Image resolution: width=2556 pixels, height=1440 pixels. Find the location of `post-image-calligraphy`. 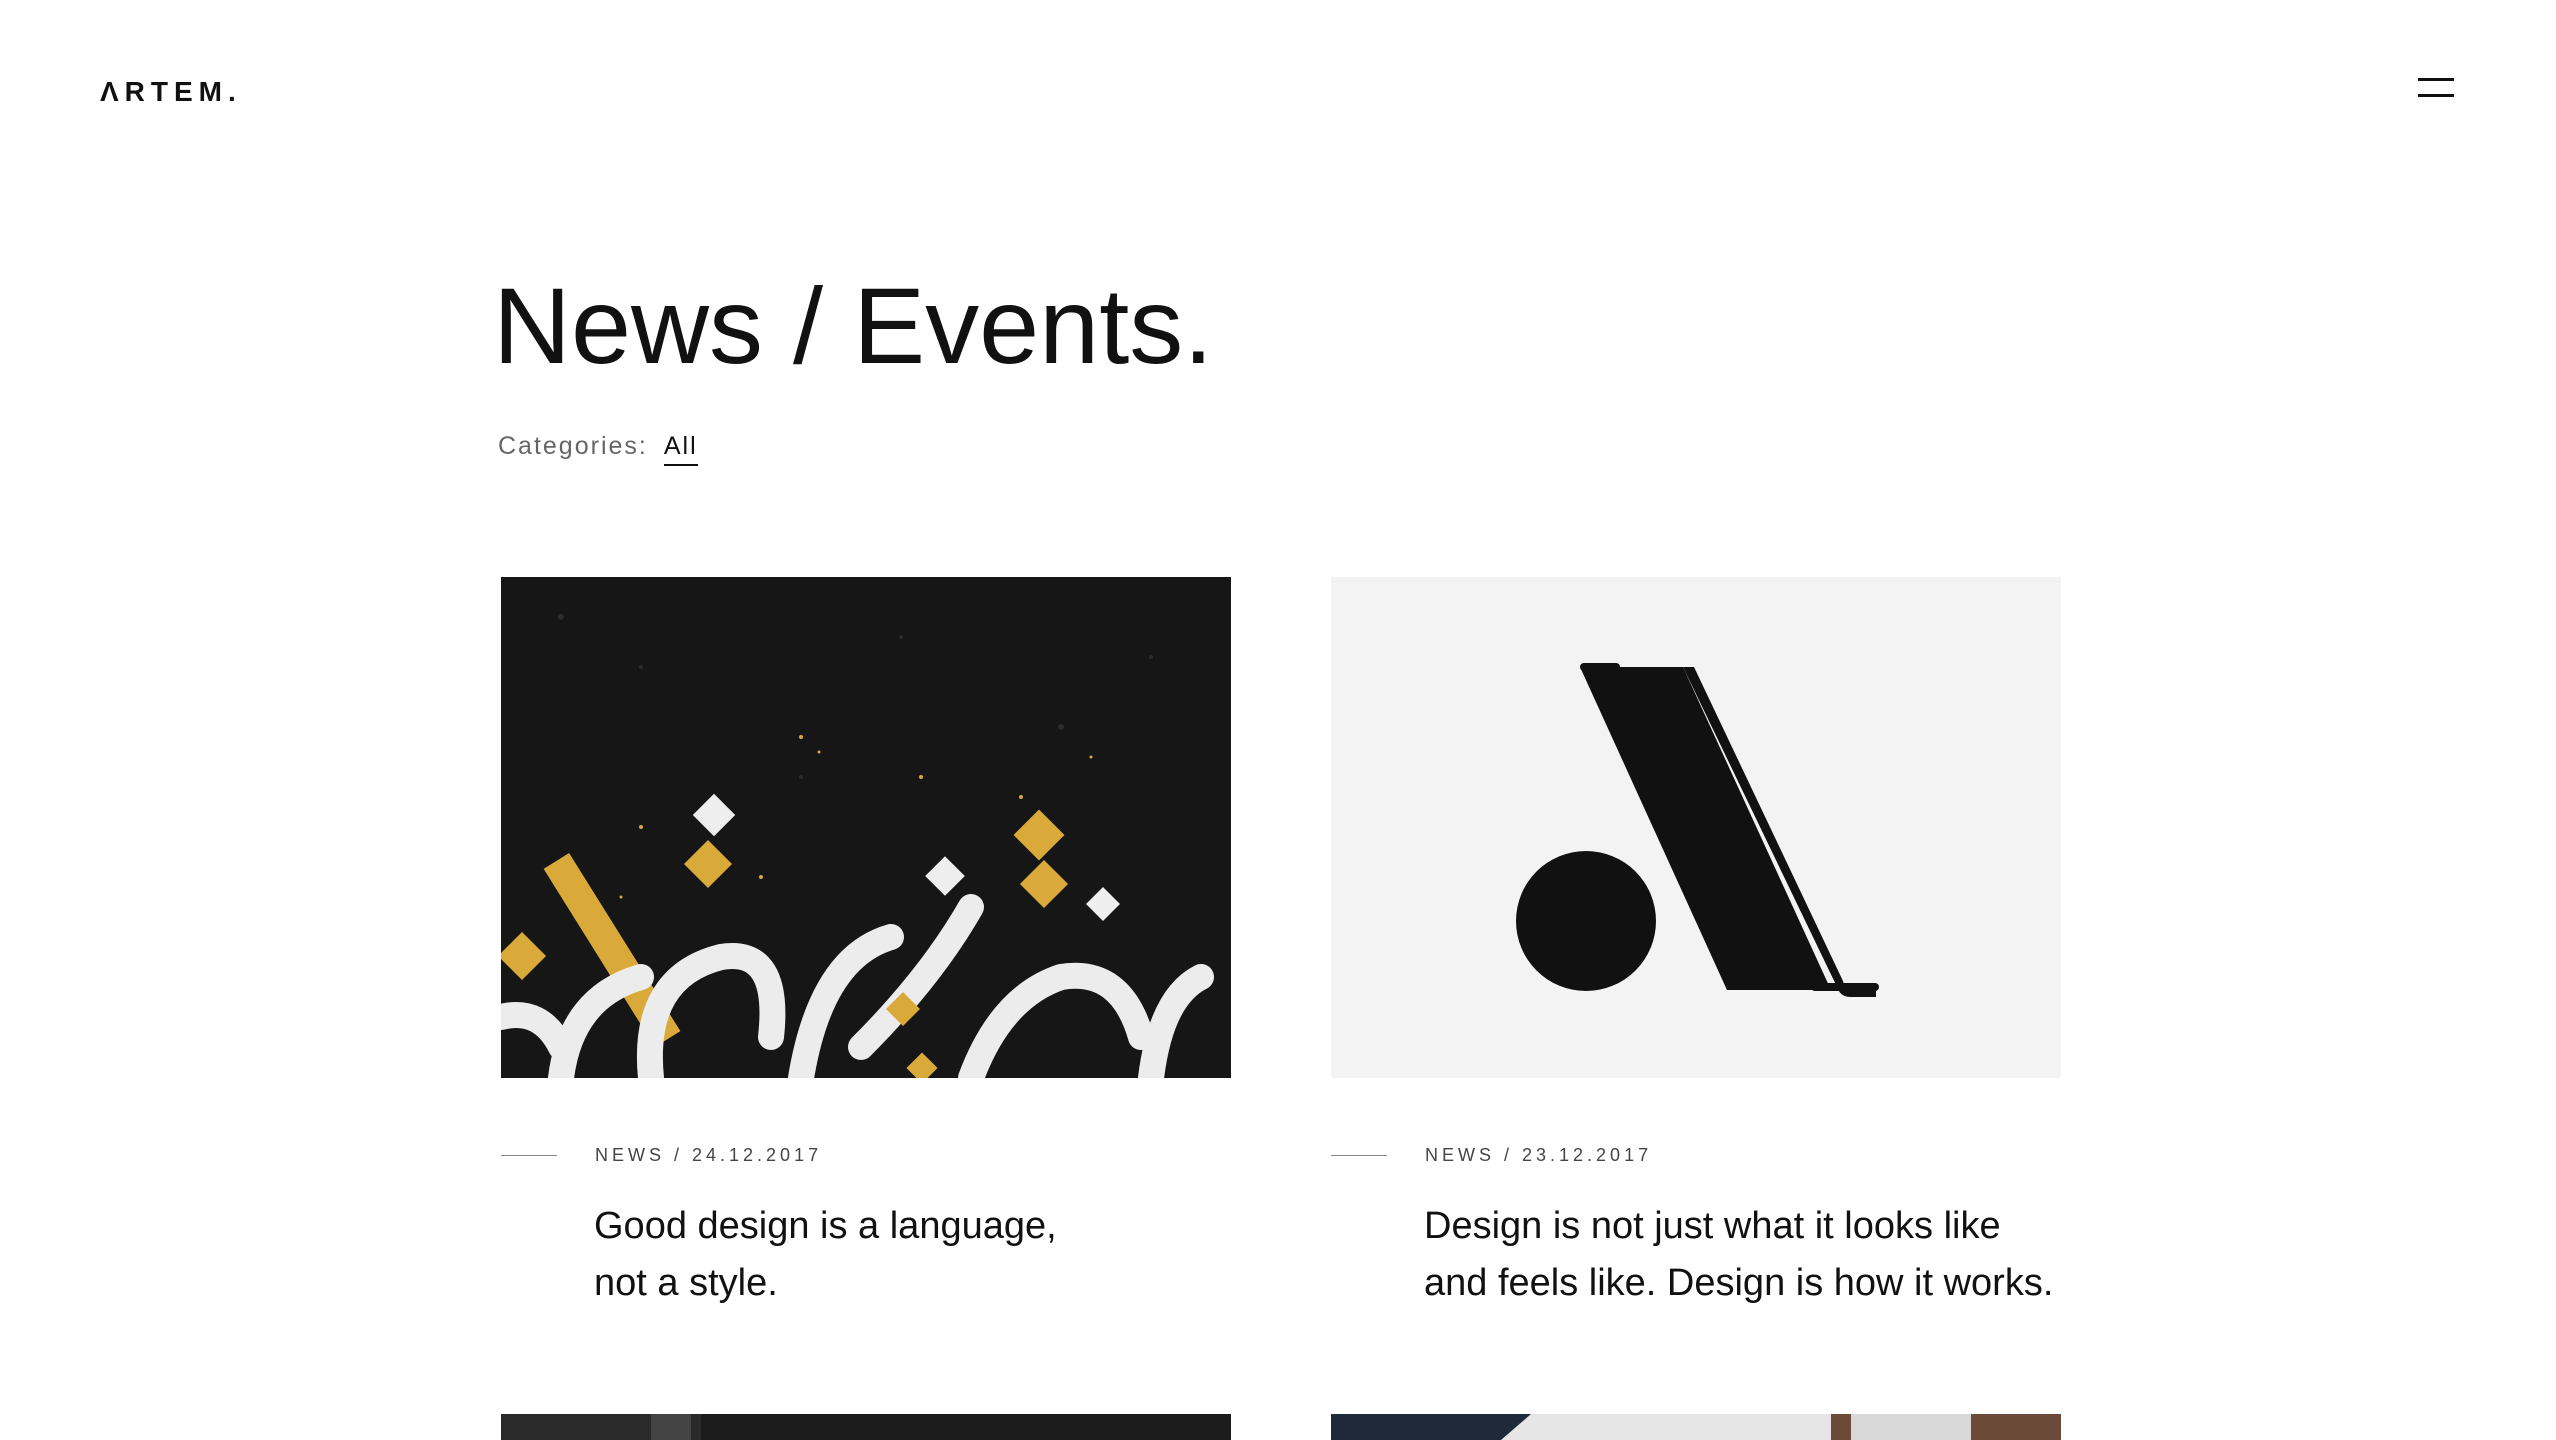

post-image-calligraphy is located at coordinates (866, 827).